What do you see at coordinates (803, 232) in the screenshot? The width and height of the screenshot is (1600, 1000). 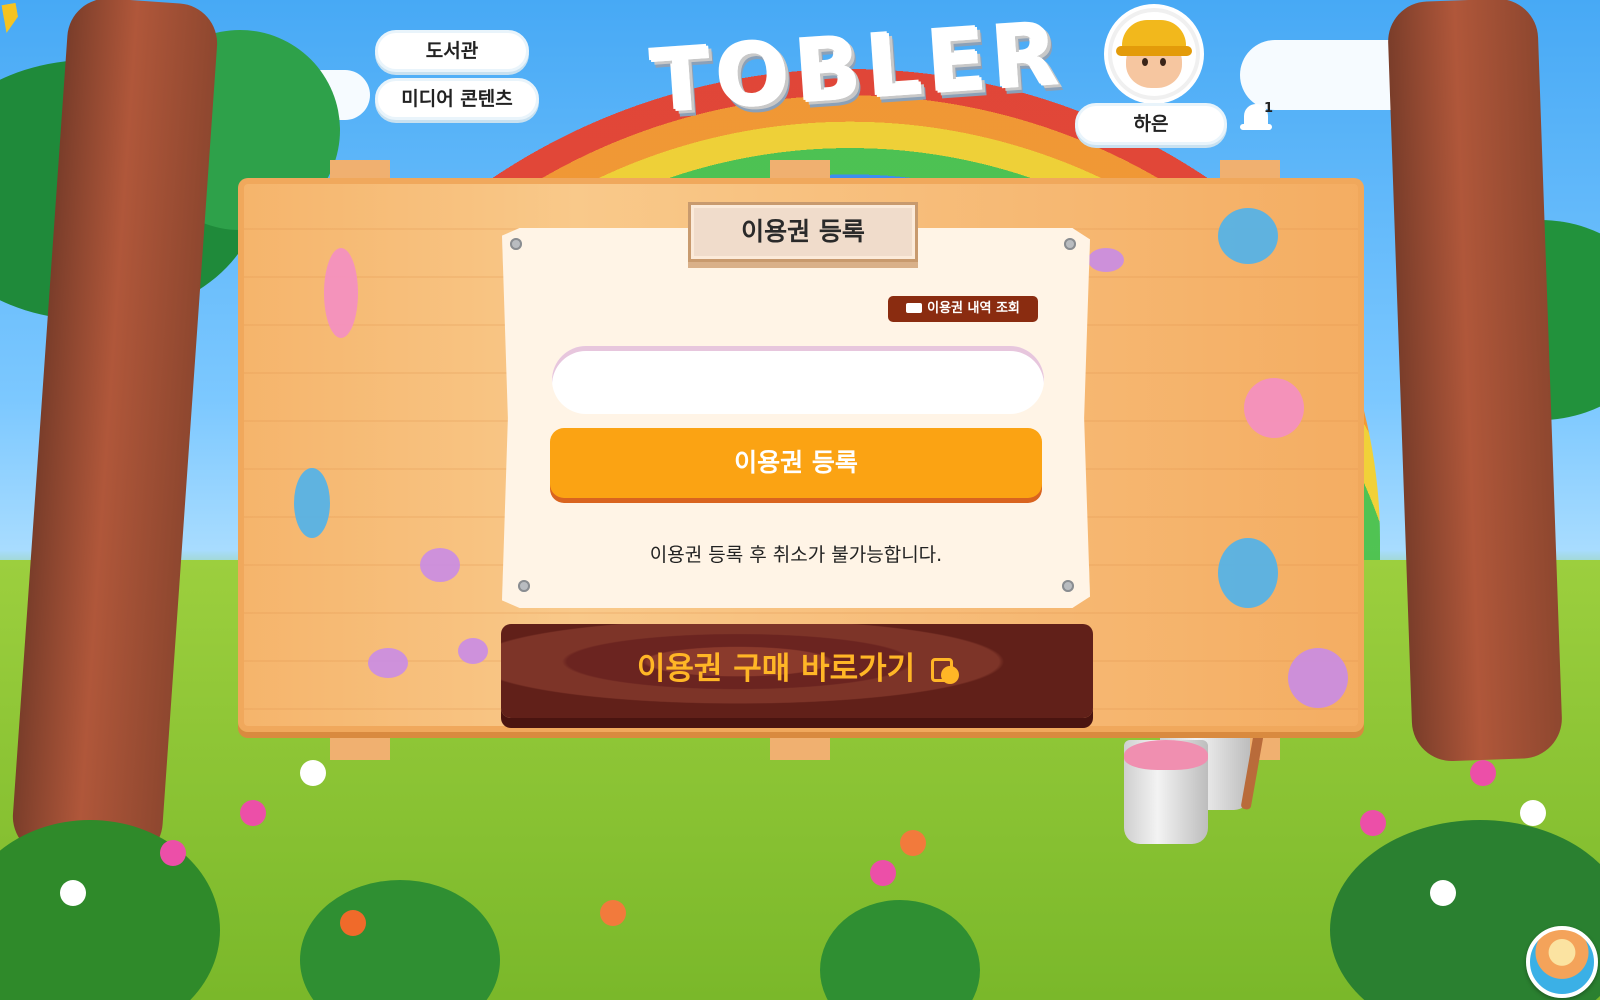 I see `panel-title: 이용권 등록` at bounding box center [803, 232].